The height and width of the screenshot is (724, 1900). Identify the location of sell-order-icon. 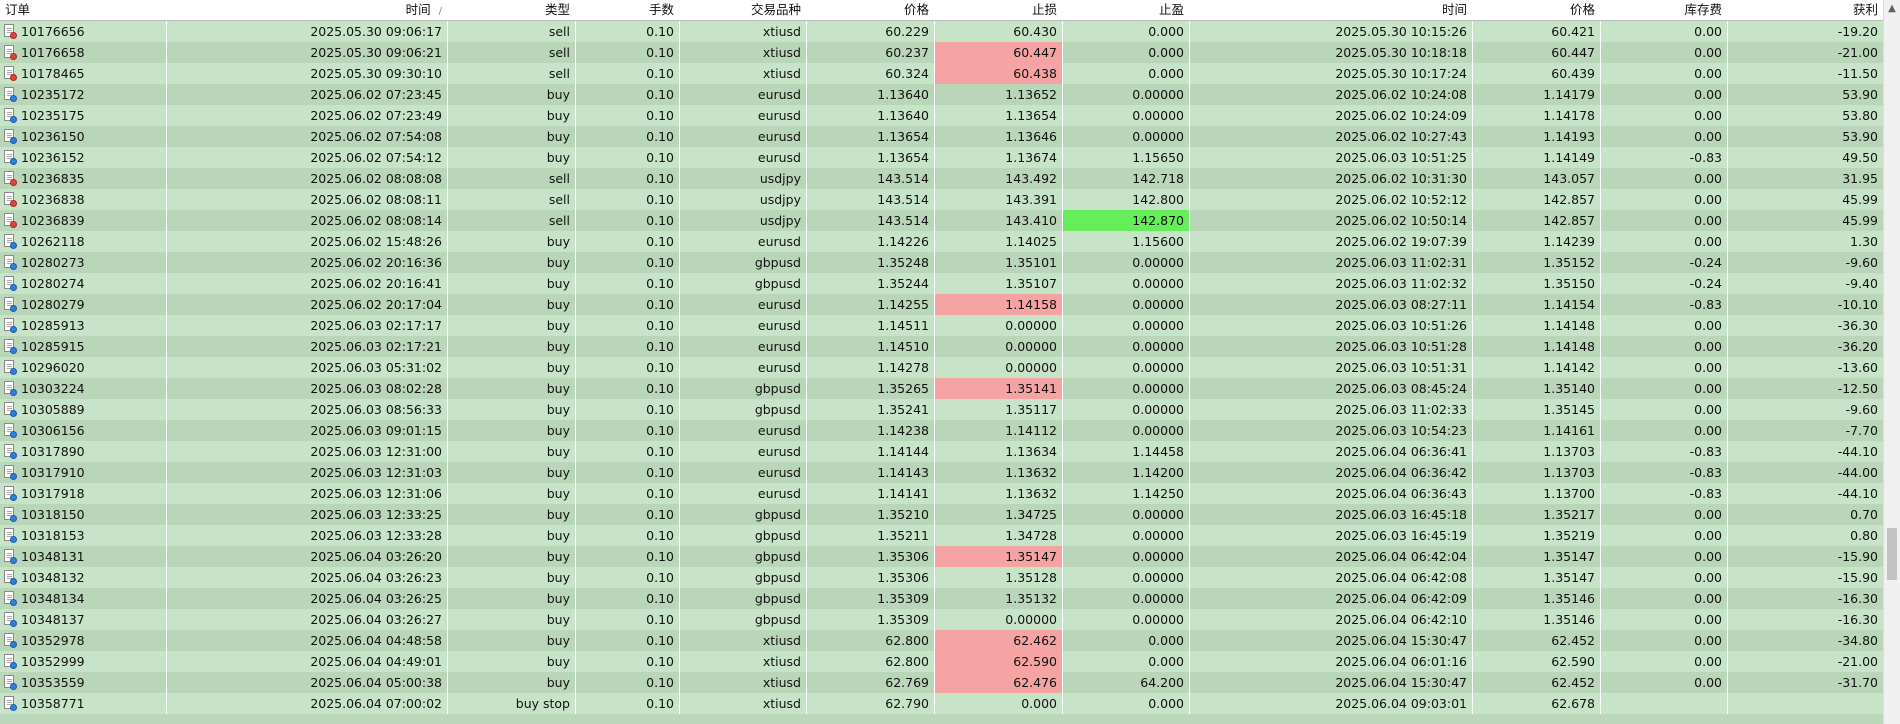
(10, 52).